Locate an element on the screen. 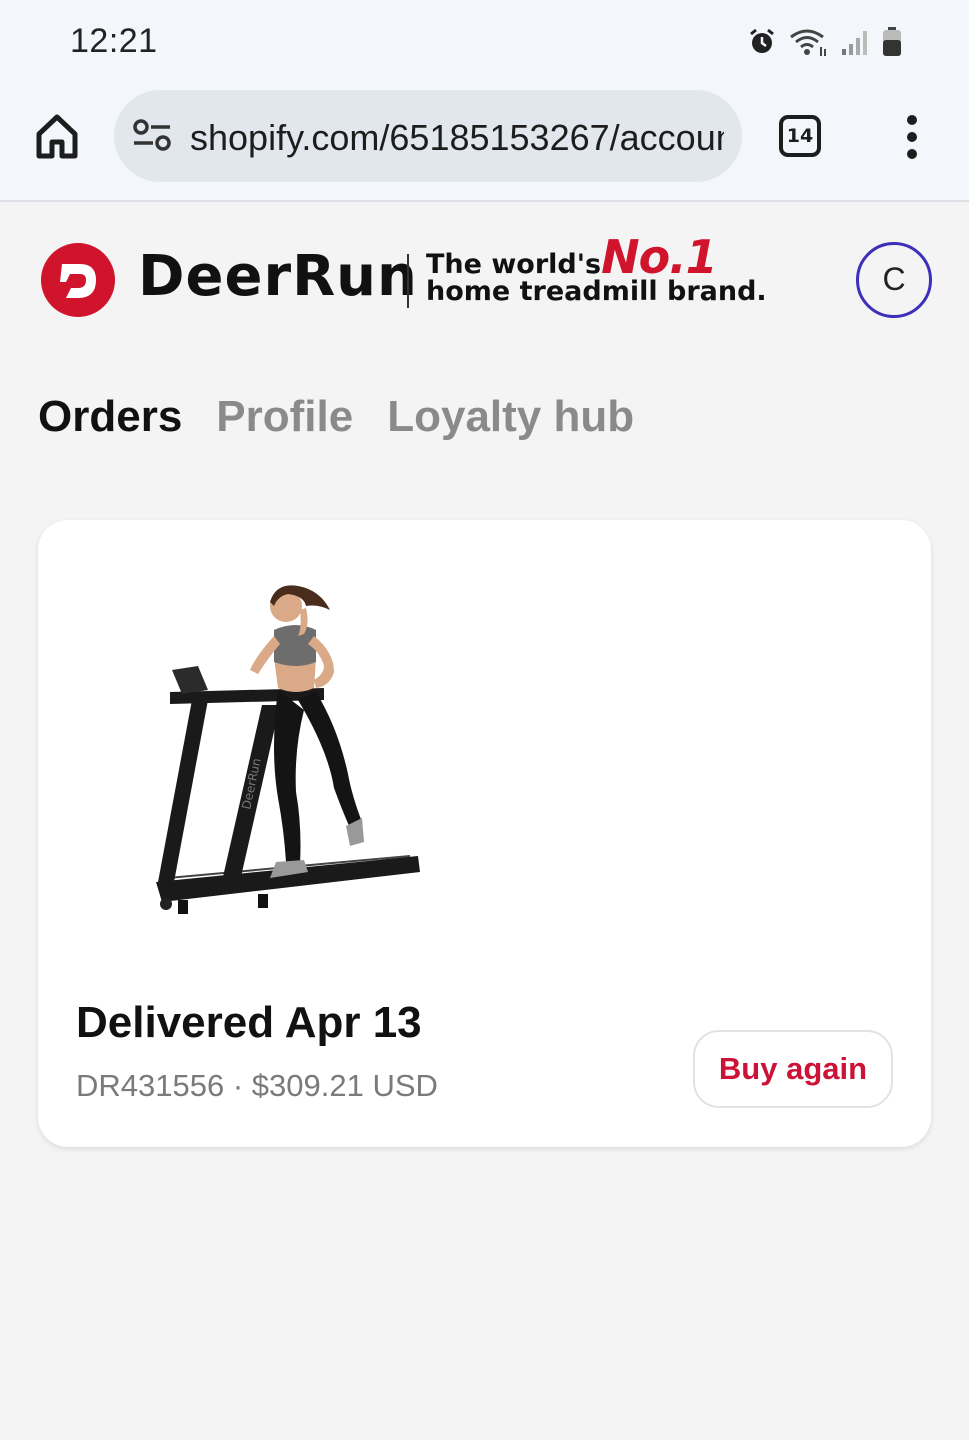 The height and width of the screenshot is (1440, 969). status-time: 12:21 is located at coordinates (114, 41).